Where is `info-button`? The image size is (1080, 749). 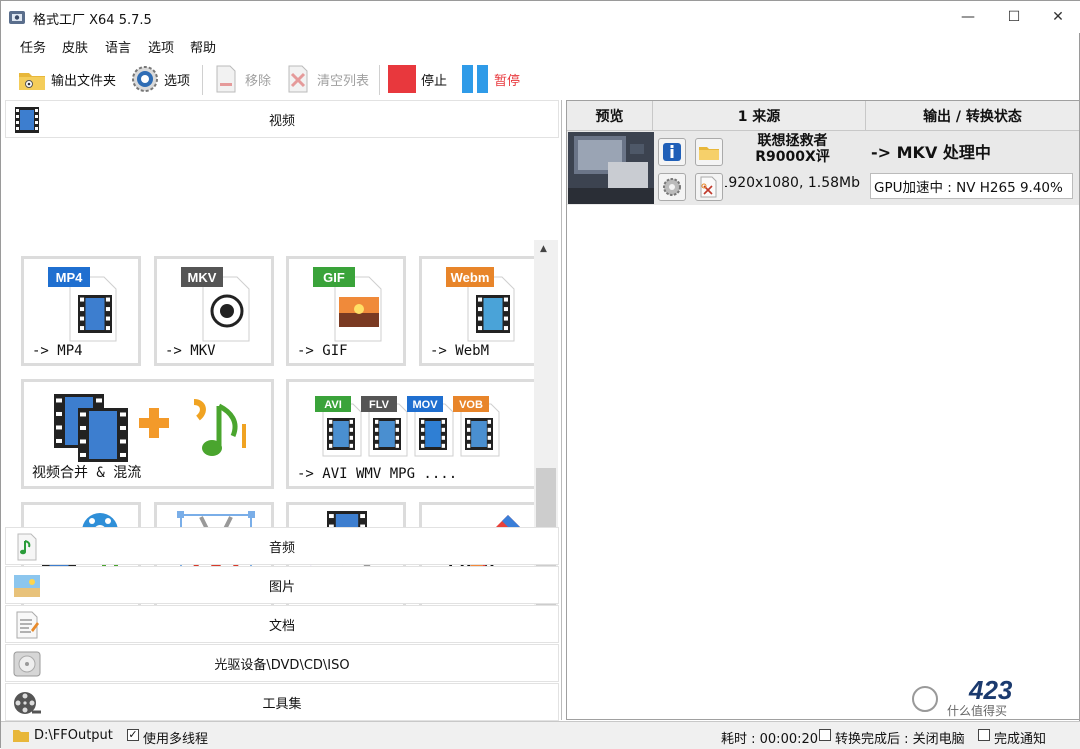 info-button is located at coordinates (672, 152).